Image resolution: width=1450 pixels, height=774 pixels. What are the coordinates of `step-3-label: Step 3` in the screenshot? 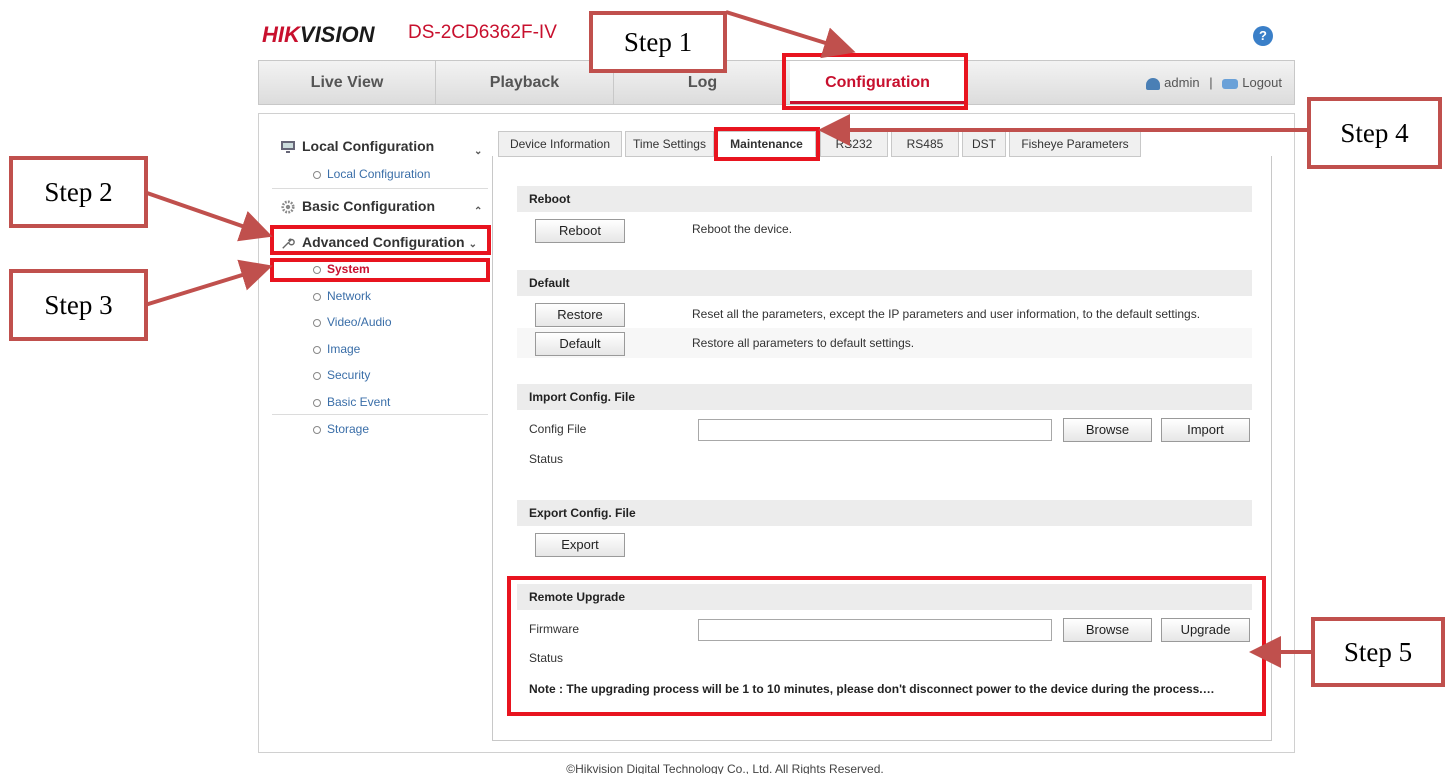 It's located at (78, 305).